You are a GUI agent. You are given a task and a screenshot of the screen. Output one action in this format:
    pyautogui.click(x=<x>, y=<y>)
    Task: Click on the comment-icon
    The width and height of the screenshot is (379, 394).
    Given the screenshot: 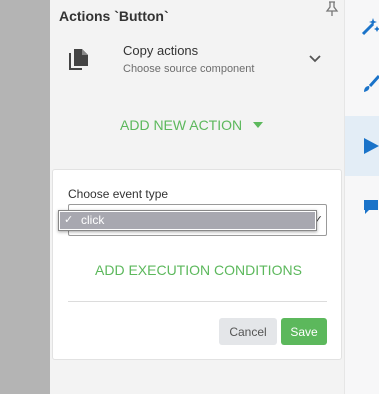 What is the action you would take?
    pyautogui.click(x=370, y=207)
    